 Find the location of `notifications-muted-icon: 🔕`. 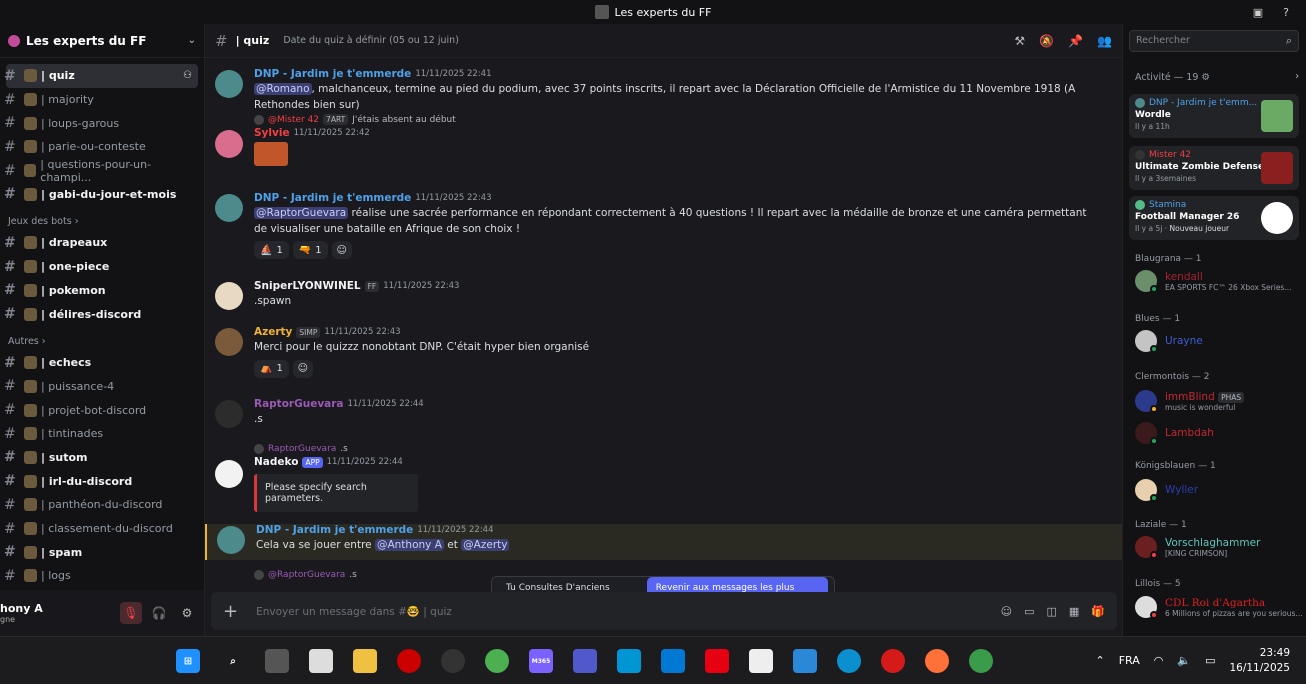

notifications-muted-icon: 🔕 is located at coordinates (1046, 41).